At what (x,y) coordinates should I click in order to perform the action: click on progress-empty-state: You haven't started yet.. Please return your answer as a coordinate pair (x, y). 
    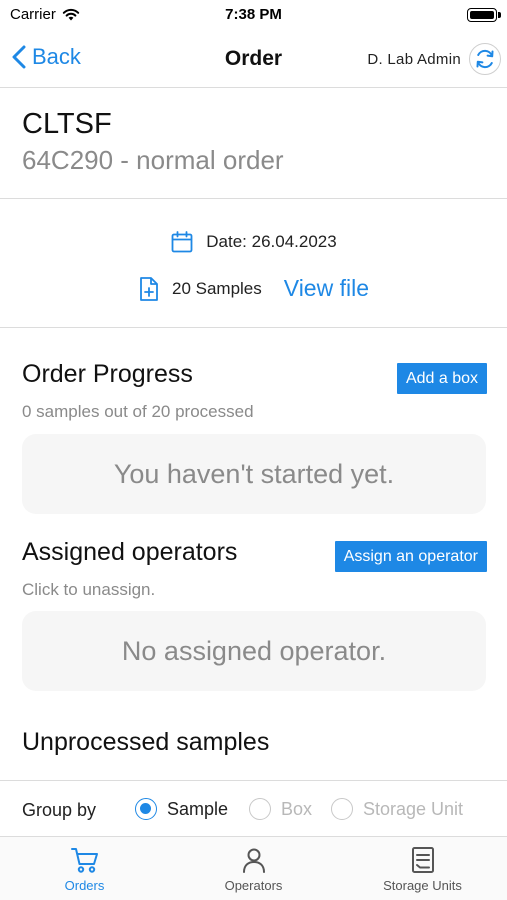
    Looking at the image, I should click on (254, 474).